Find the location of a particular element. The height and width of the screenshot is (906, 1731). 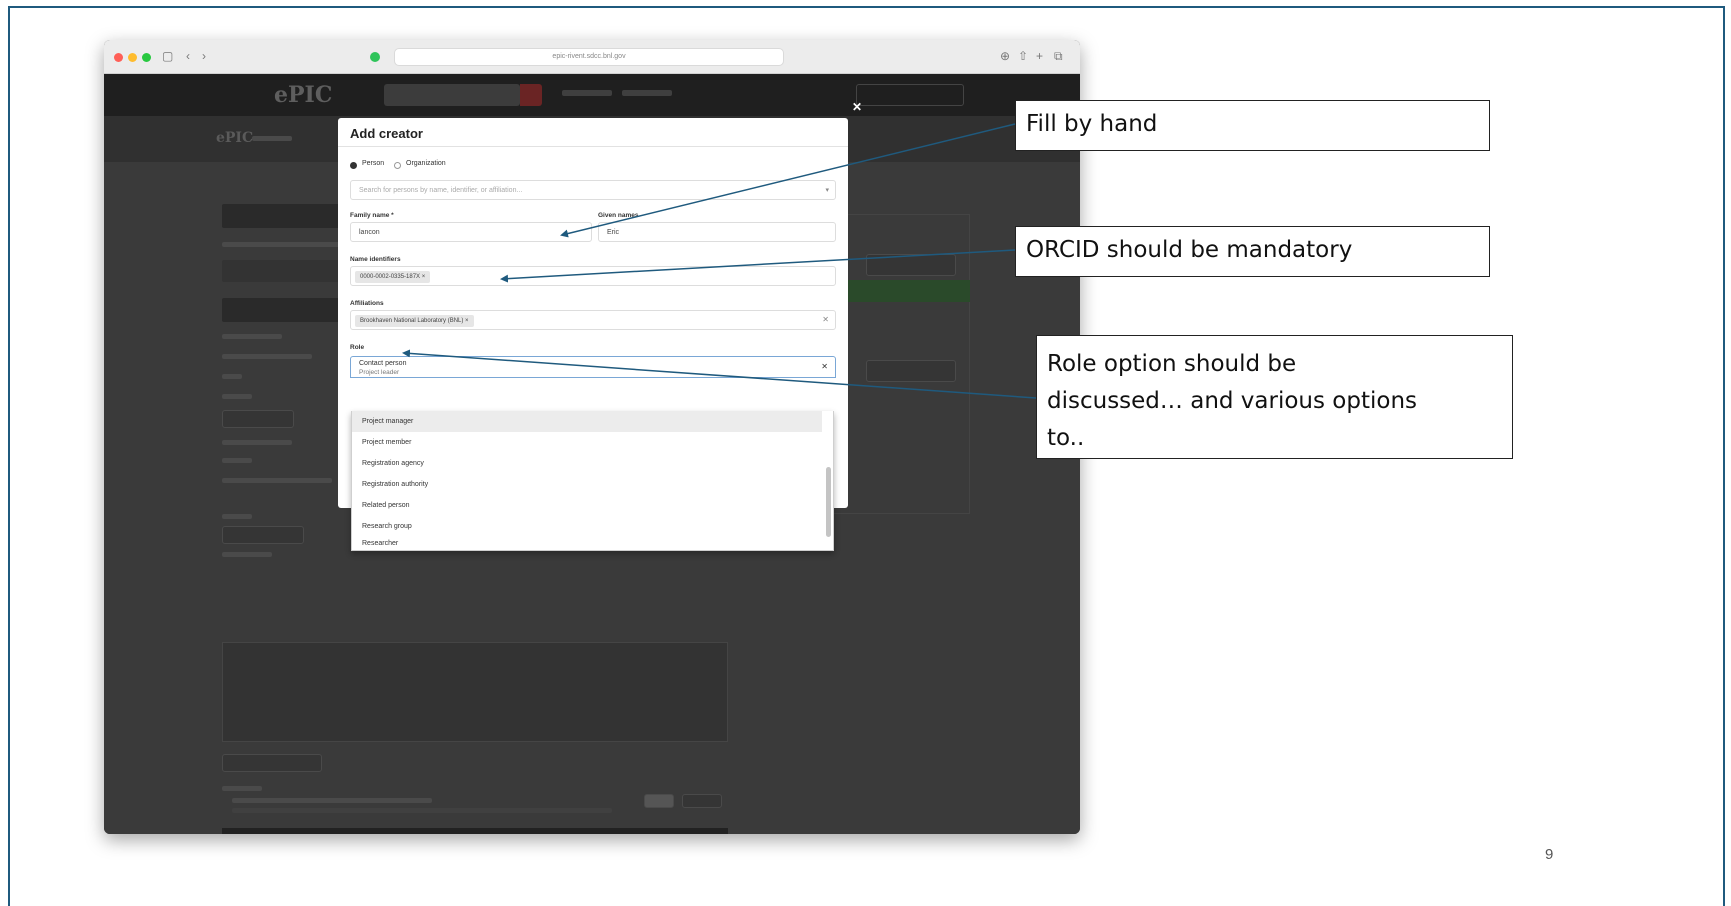

site-header: ePIC is located at coordinates (592, 95).